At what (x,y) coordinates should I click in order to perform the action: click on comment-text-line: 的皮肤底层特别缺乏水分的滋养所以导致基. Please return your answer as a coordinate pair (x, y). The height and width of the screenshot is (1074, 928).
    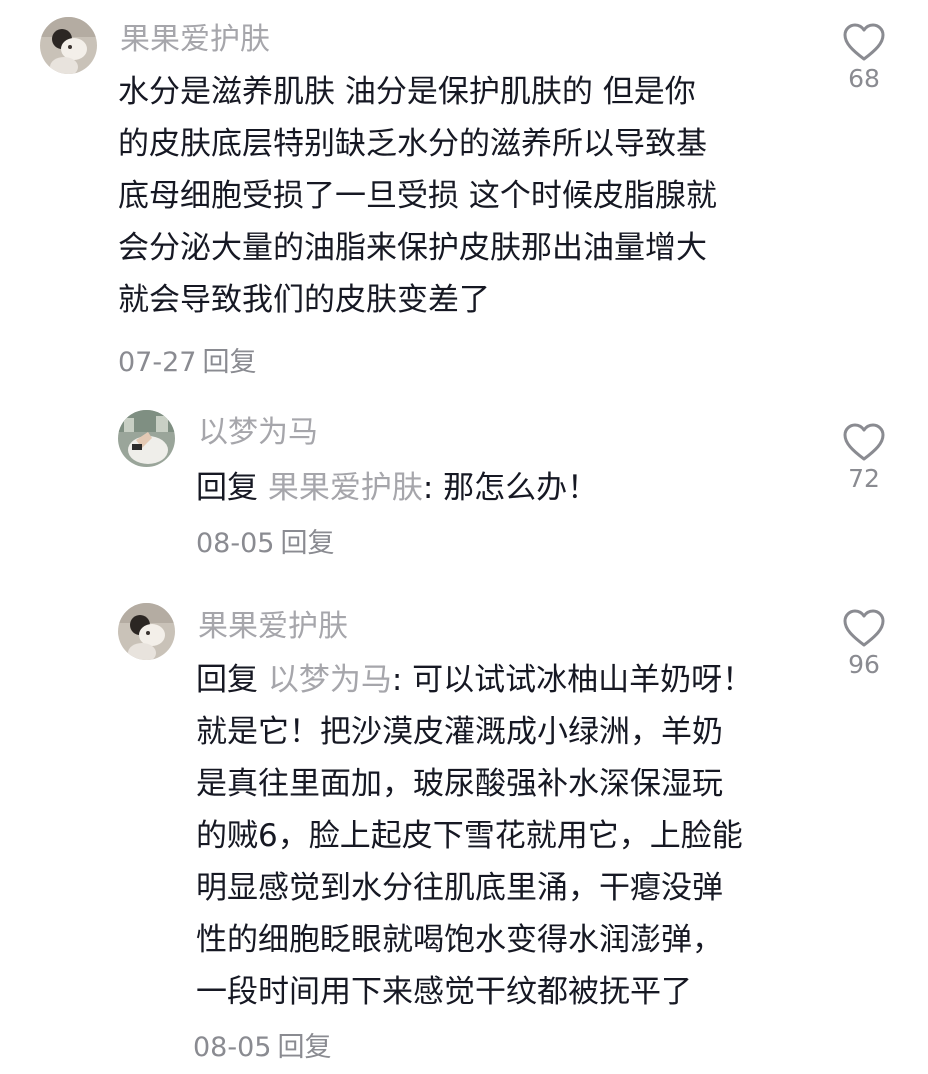
    Looking at the image, I should click on (412, 144).